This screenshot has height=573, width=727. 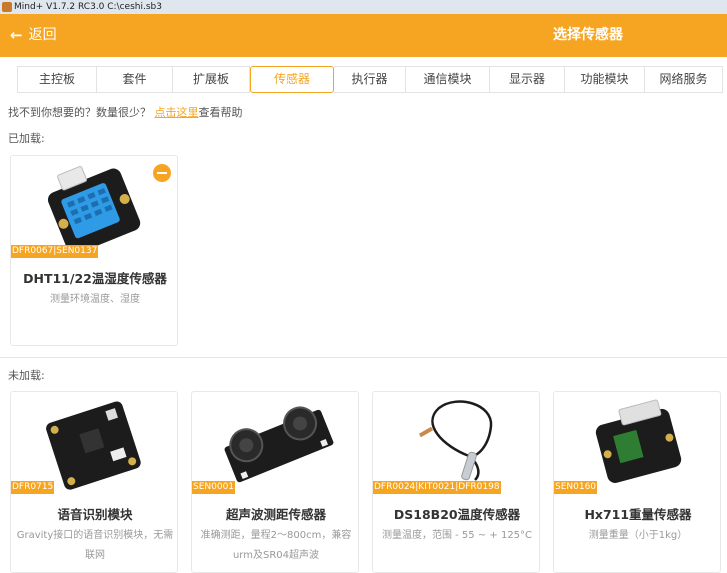 What do you see at coordinates (16, 35) in the screenshot?
I see `arrow-left-icon: ←` at bounding box center [16, 35].